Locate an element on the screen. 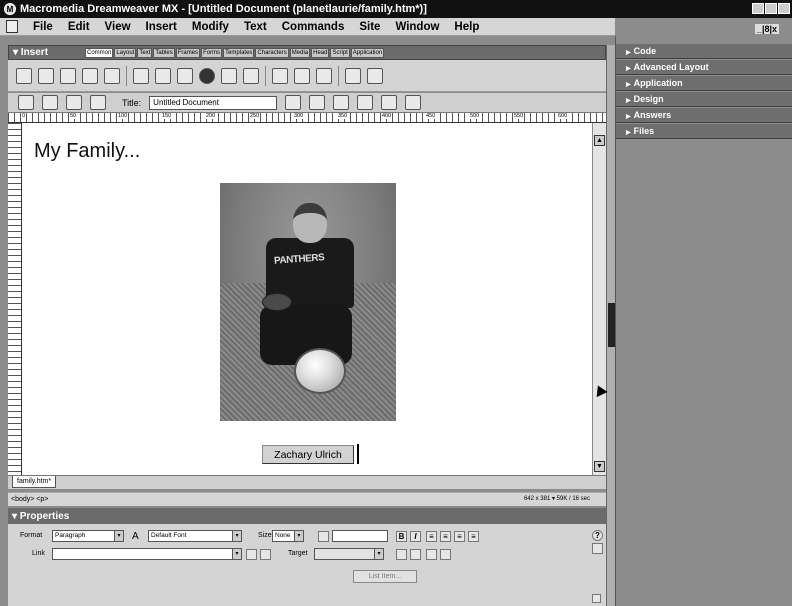 The image size is (792, 606). hyperlink-icon is located at coordinates (24, 75).